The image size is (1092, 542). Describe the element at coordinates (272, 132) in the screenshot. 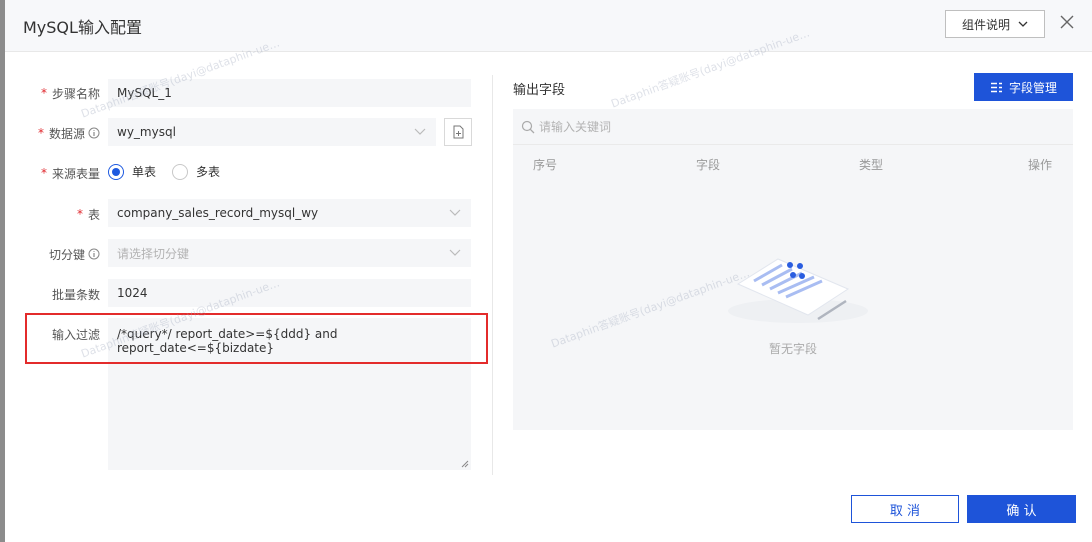

I see `datasource-select: wy_mysql` at that location.